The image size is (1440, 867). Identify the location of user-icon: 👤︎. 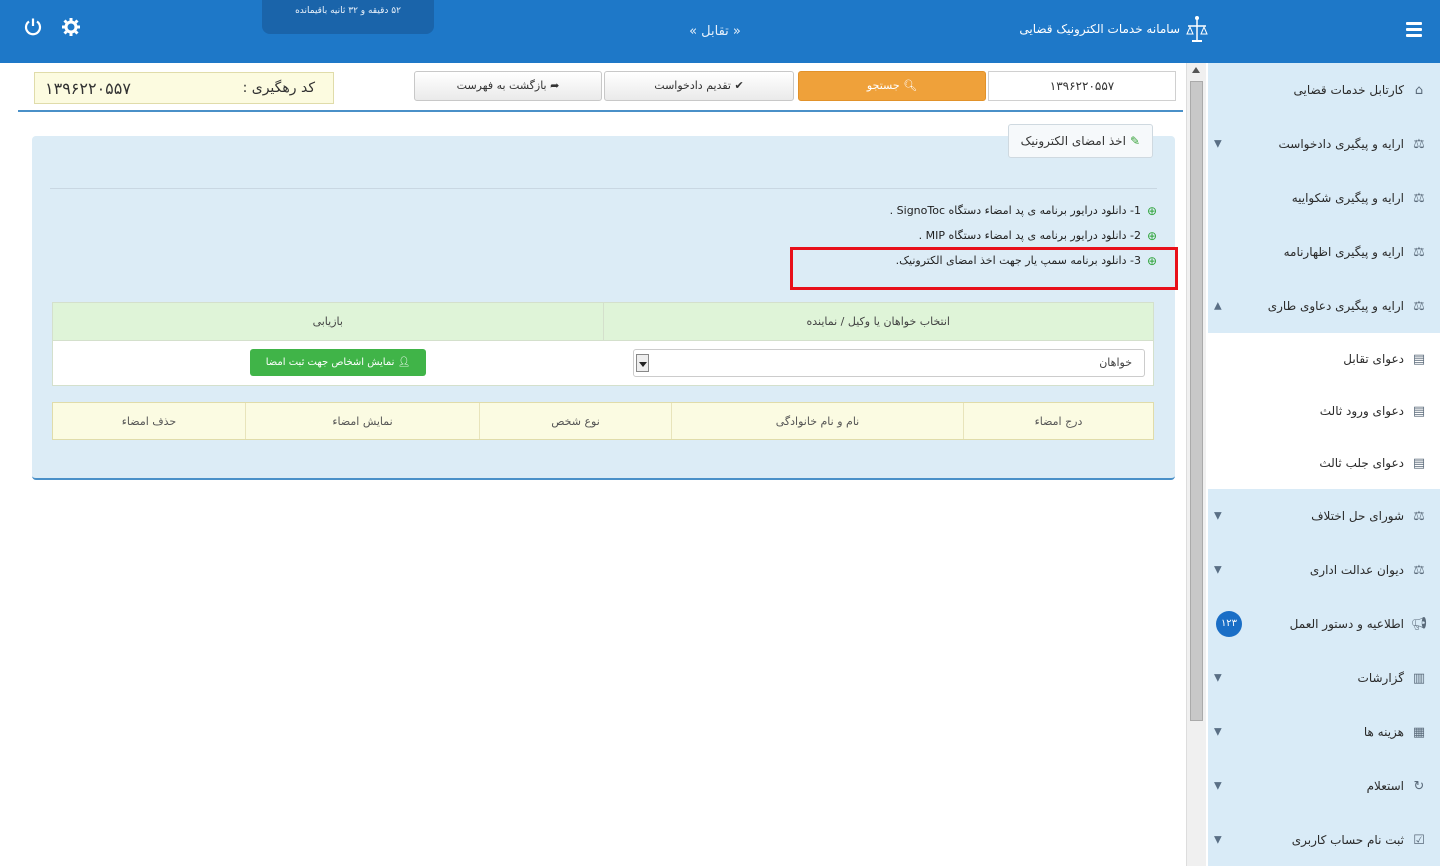
(402, 362).